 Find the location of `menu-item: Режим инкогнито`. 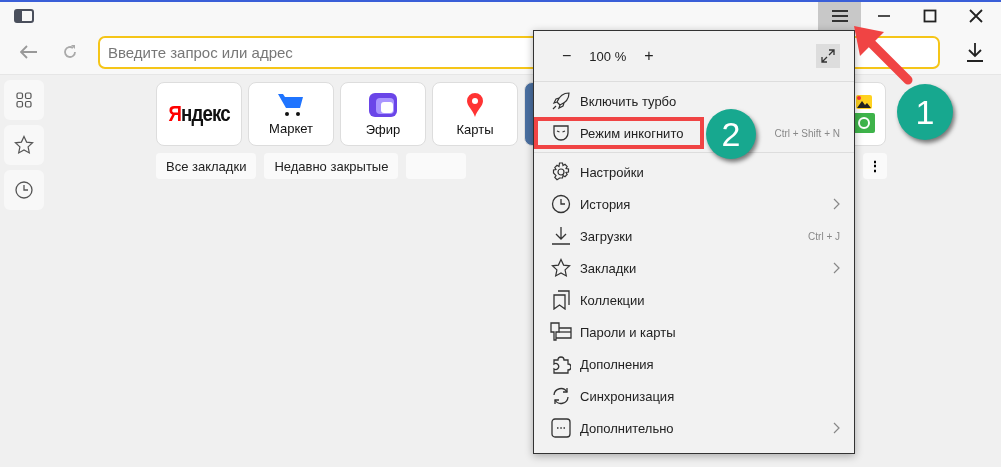

menu-item: Режим инкогнито is located at coordinates (619, 133).